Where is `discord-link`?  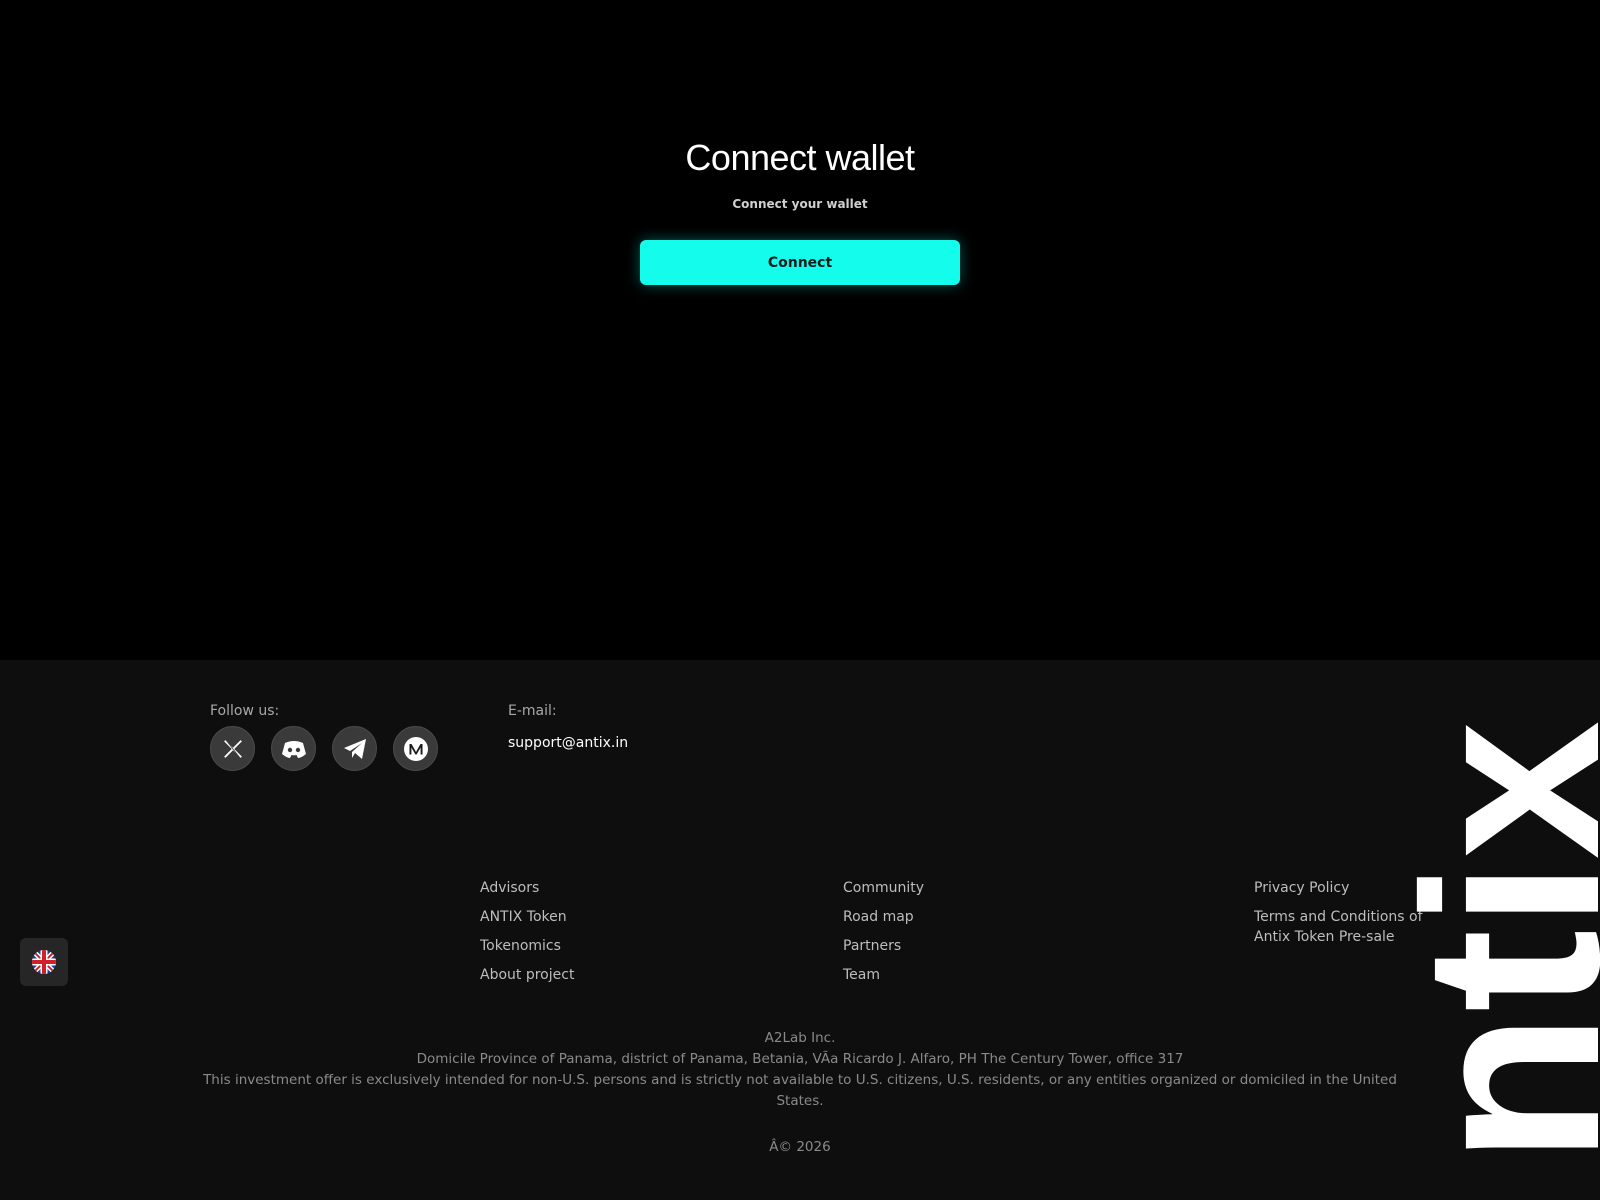
discord-link is located at coordinates (293, 748).